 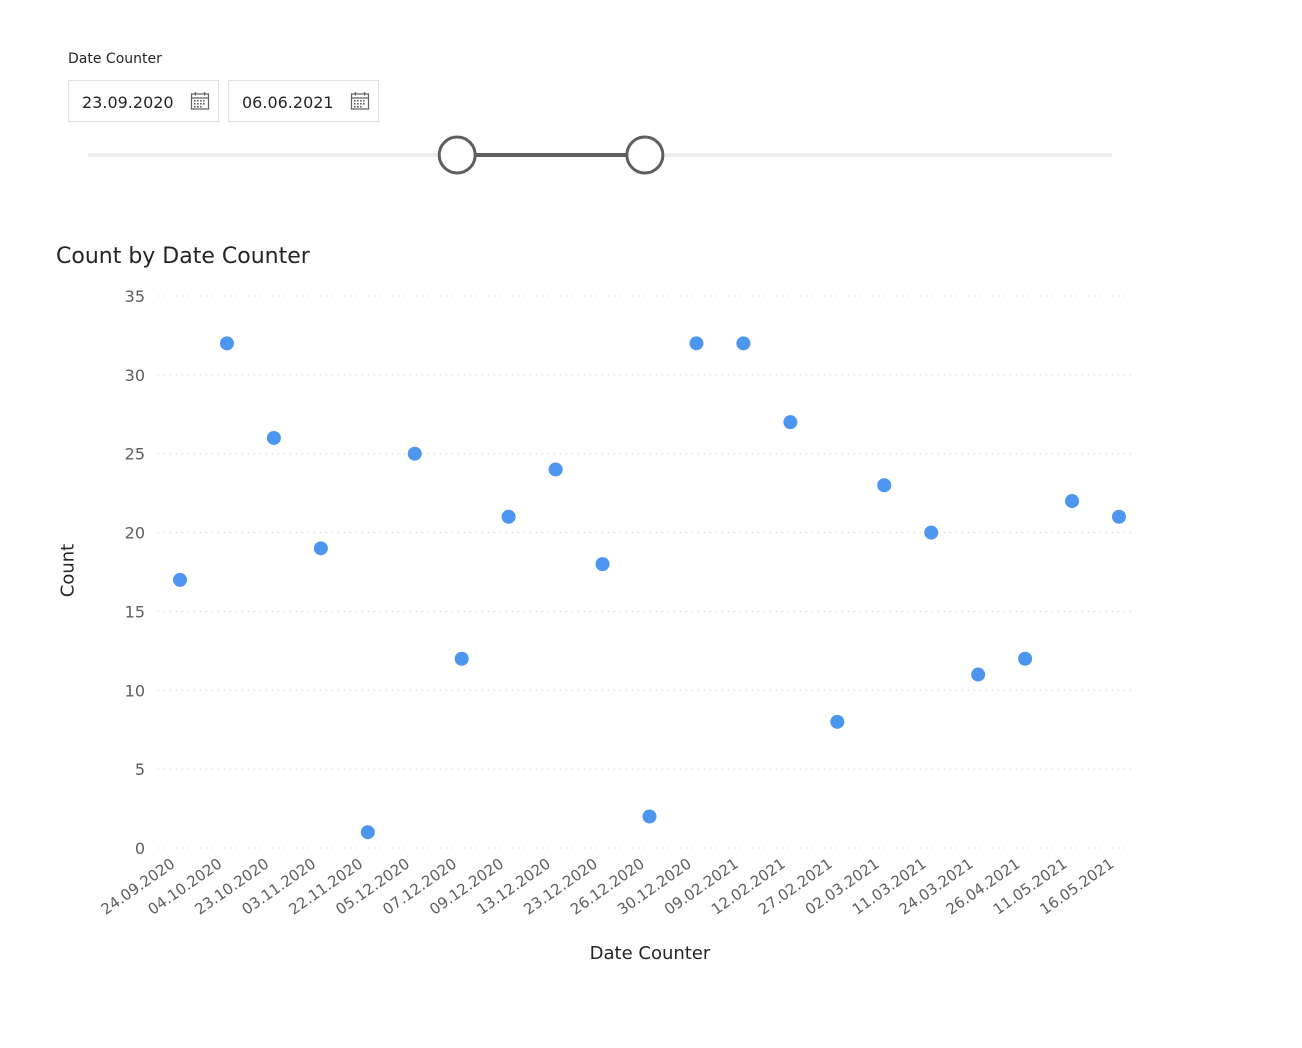 I want to click on y-tick-label: 0, so click(x=140, y=848).